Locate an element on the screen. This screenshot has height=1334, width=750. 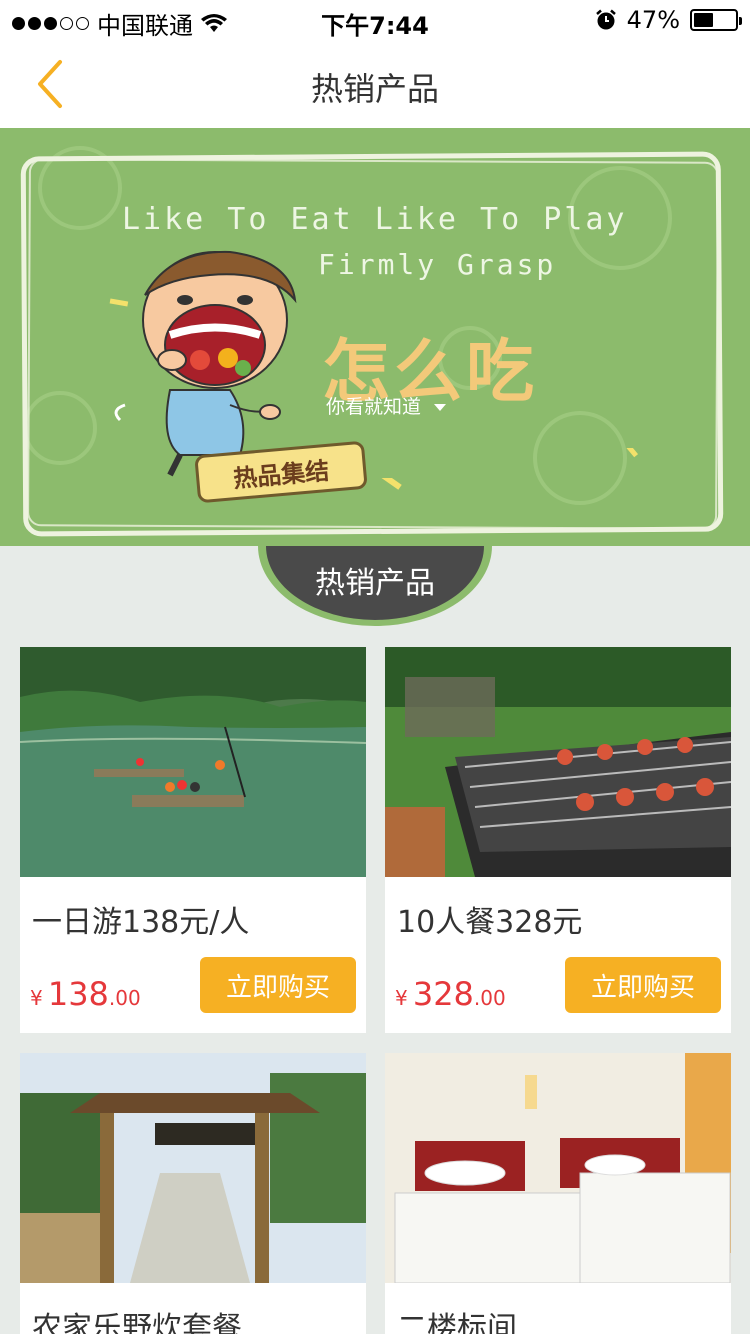
cartoon-character-illustration is located at coordinates (203, 363).